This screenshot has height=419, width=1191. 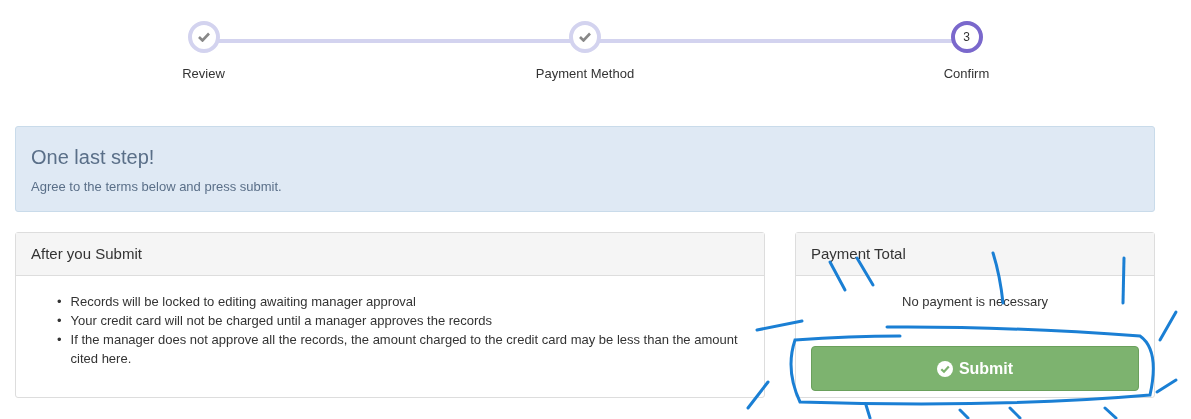 What do you see at coordinates (390, 254) in the screenshot?
I see `panel-title: After you Submit` at bounding box center [390, 254].